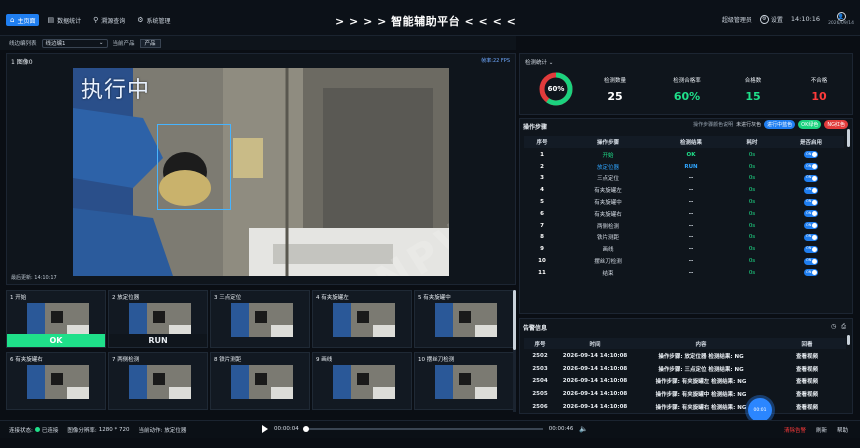 This screenshot has height=448, width=860. I want to click on step-result: --, so click(691, 261).